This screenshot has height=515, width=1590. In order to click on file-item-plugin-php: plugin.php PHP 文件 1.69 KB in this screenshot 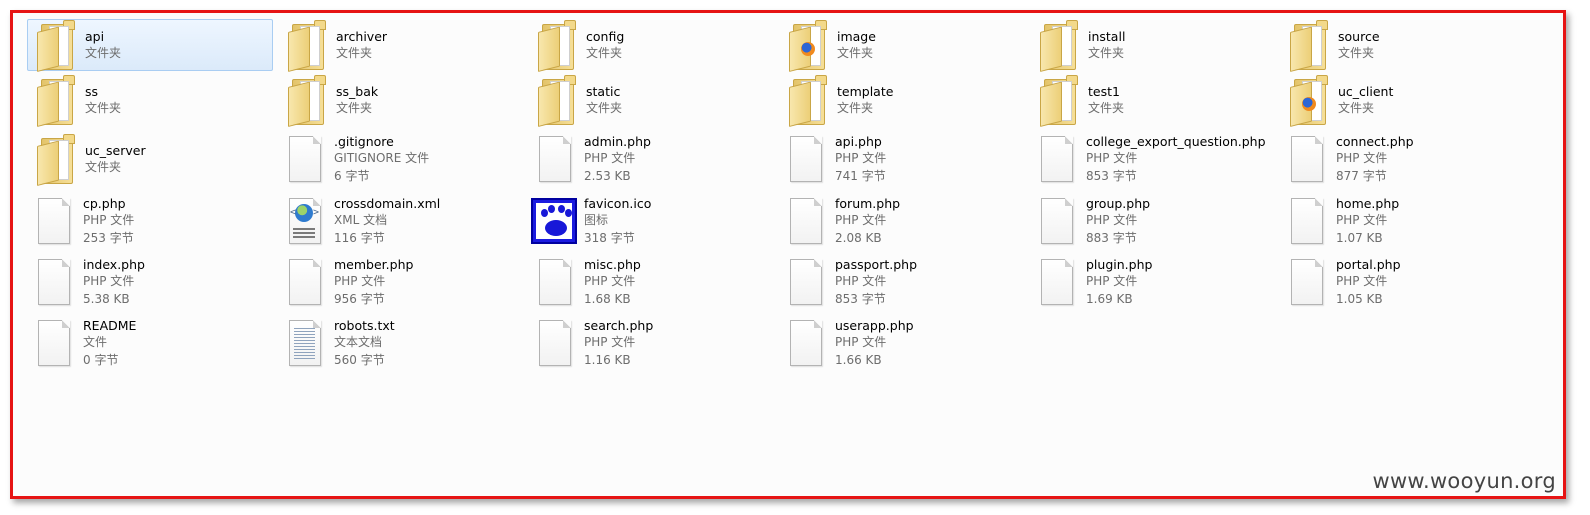, I will do `click(1153, 282)`.